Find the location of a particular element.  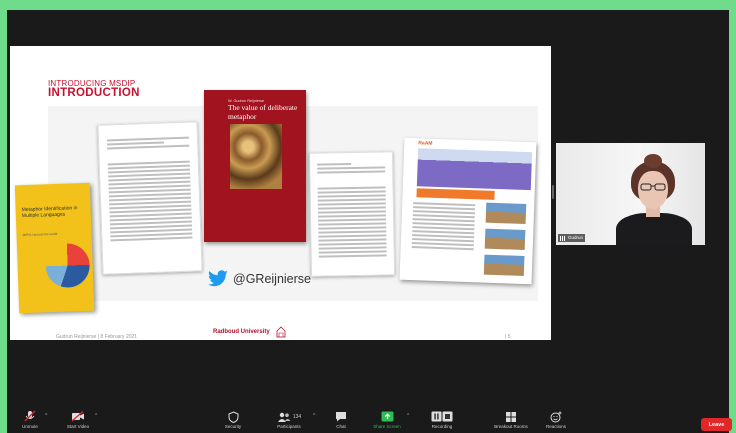

start-video-label: Start Video is located at coordinates (78, 426).